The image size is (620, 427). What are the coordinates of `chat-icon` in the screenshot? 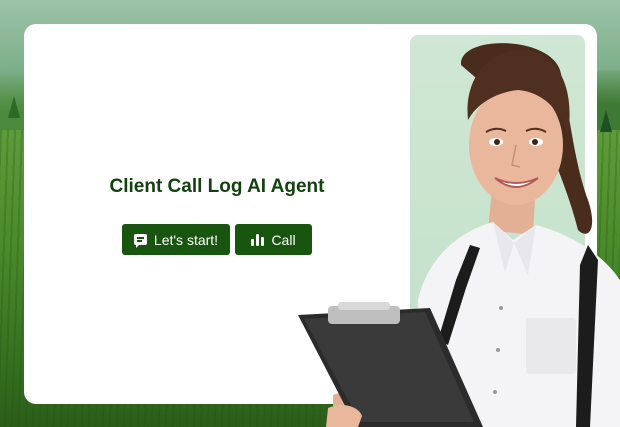 It's located at (140, 241).